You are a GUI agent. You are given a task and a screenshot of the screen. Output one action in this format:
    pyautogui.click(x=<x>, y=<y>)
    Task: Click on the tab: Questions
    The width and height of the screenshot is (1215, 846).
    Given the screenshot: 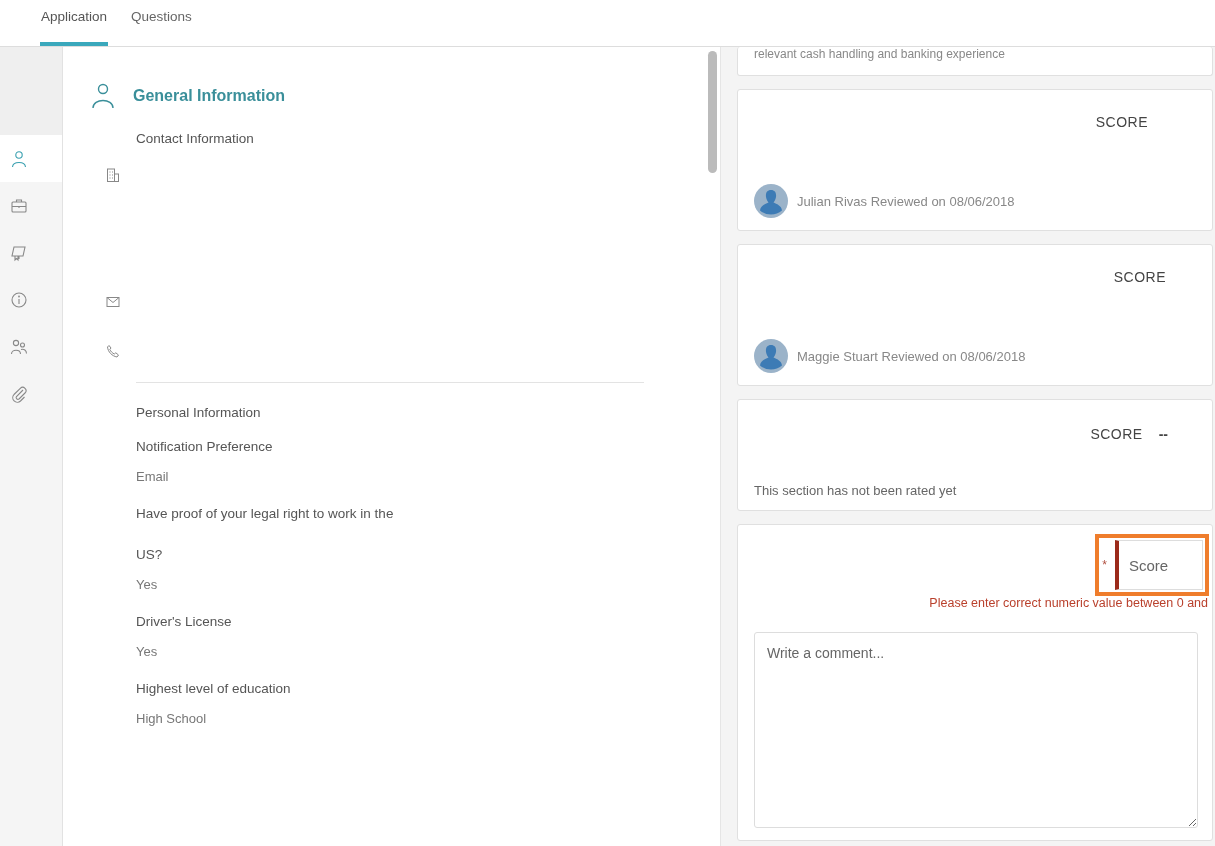 What is the action you would take?
    pyautogui.click(x=161, y=23)
    